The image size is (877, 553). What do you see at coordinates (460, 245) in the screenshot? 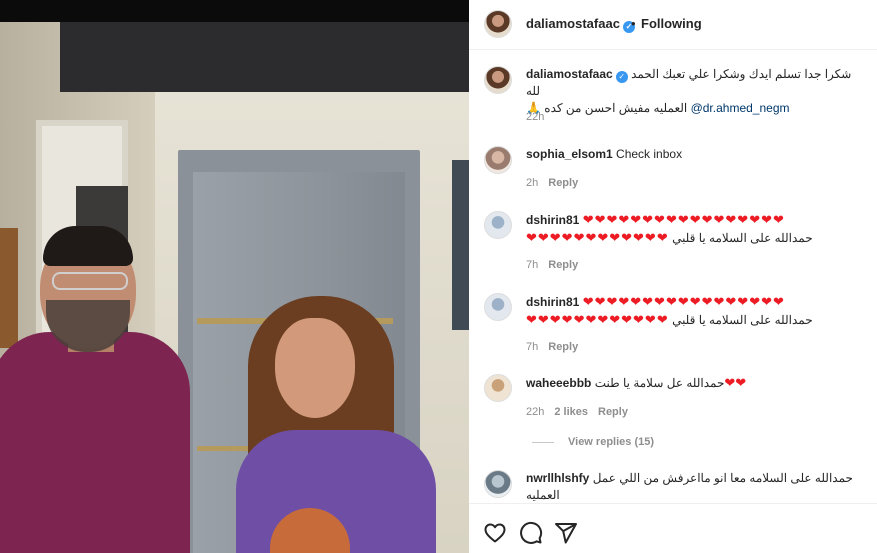
I see `photo-wall-frame` at bounding box center [460, 245].